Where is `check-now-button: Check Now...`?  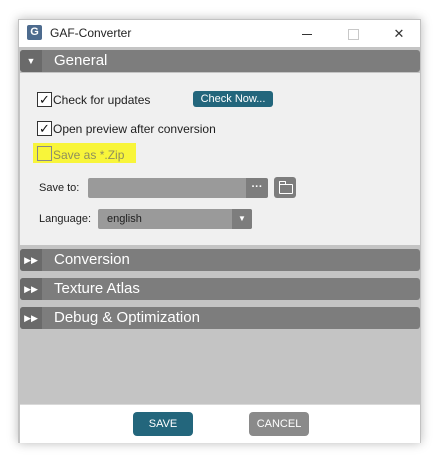 check-now-button: Check Now... is located at coordinates (233, 99).